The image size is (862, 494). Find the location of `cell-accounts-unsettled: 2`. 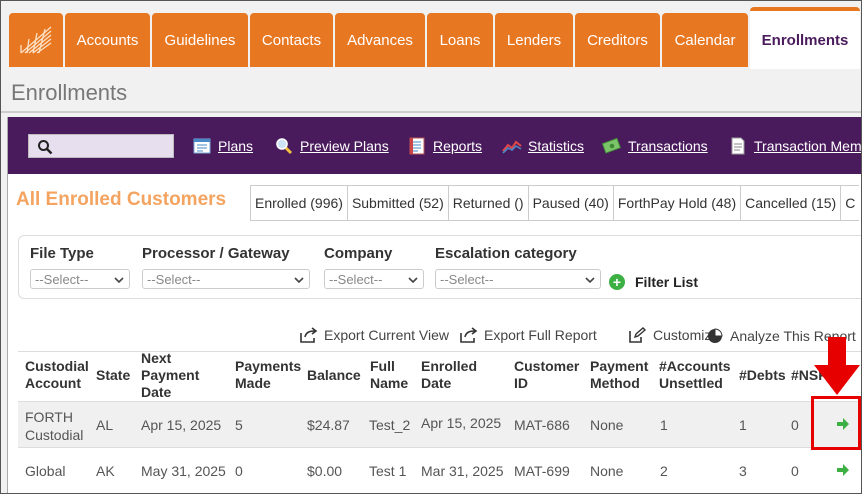

cell-accounts-unsettled: 2 is located at coordinates (664, 471).